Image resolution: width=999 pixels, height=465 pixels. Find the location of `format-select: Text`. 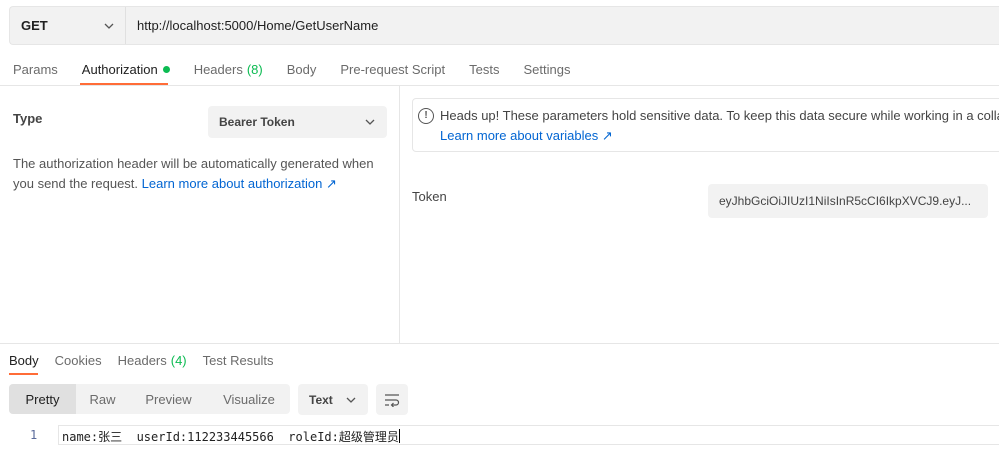

format-select: Text is located at coordinates (333, 399).